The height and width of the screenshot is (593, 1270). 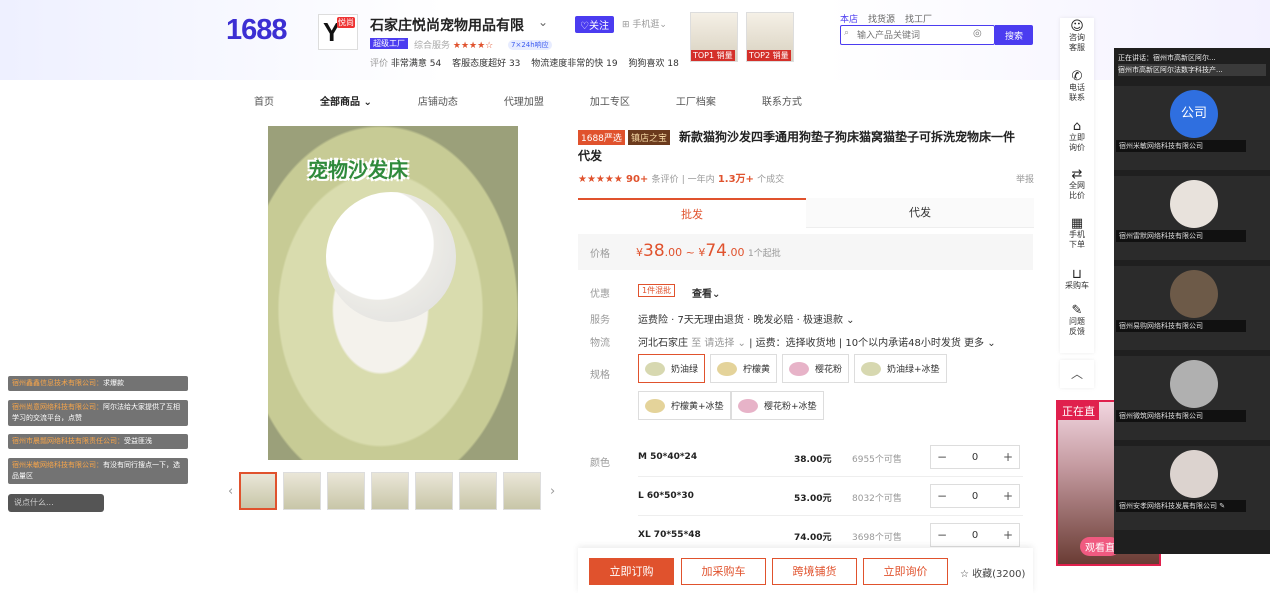 I want to click on camera-icon: ◎, so click(x=977, y=33).